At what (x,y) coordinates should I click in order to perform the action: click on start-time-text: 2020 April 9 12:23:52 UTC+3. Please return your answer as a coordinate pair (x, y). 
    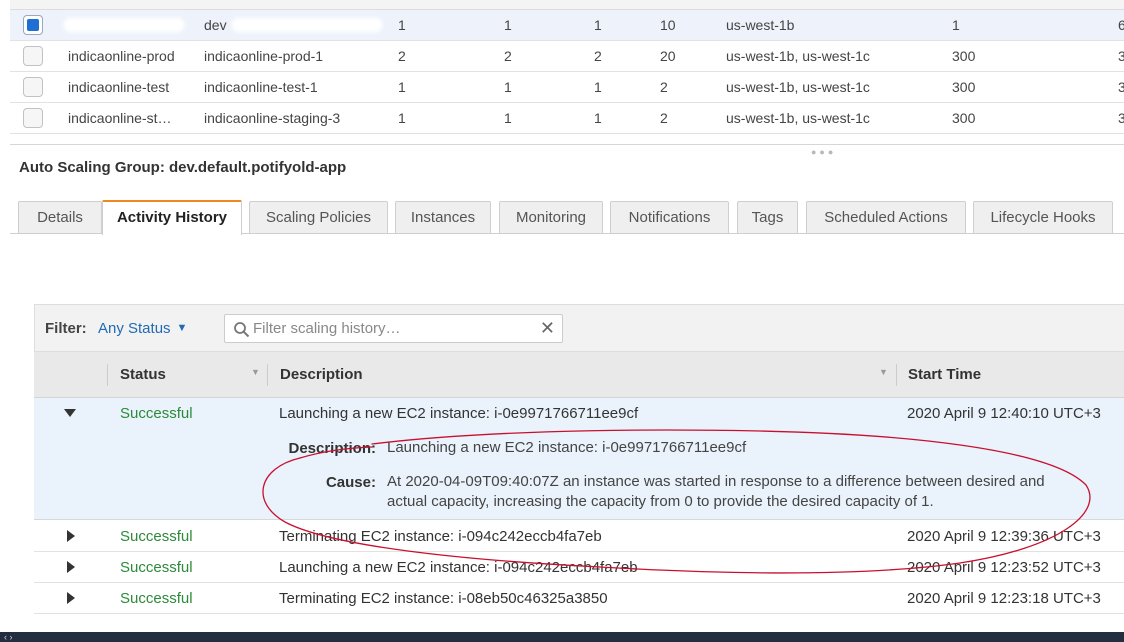
    Looking at the image, I should click on (1004, 567).